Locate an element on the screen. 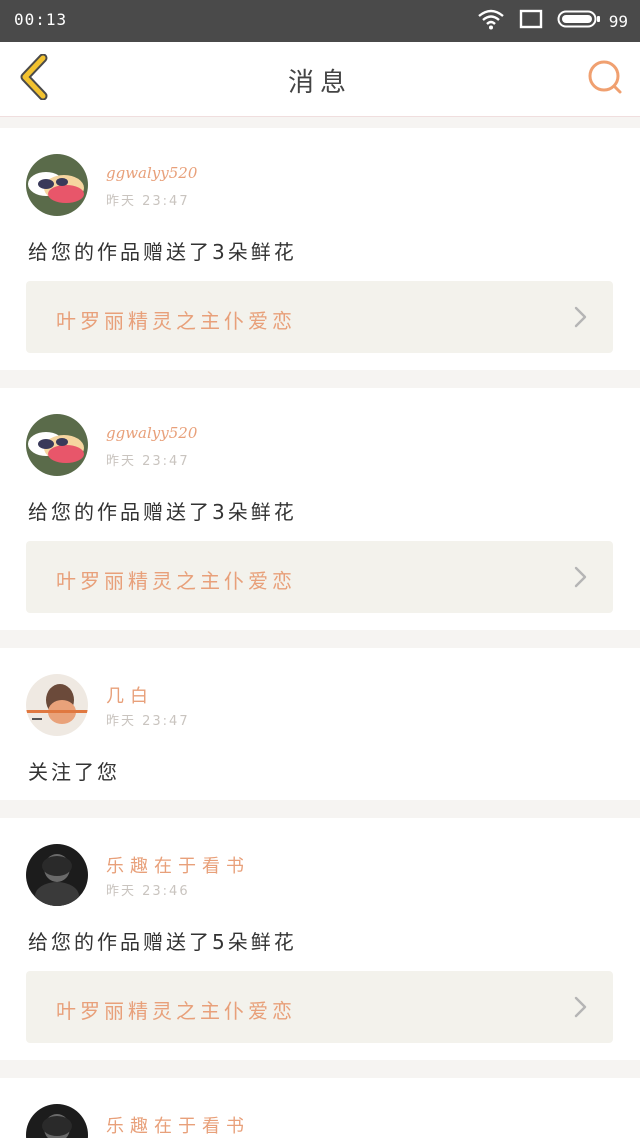 The height and width of the screenshot is (1138, 640). message-text: 关注了您 is located at coordinates (74, 772).